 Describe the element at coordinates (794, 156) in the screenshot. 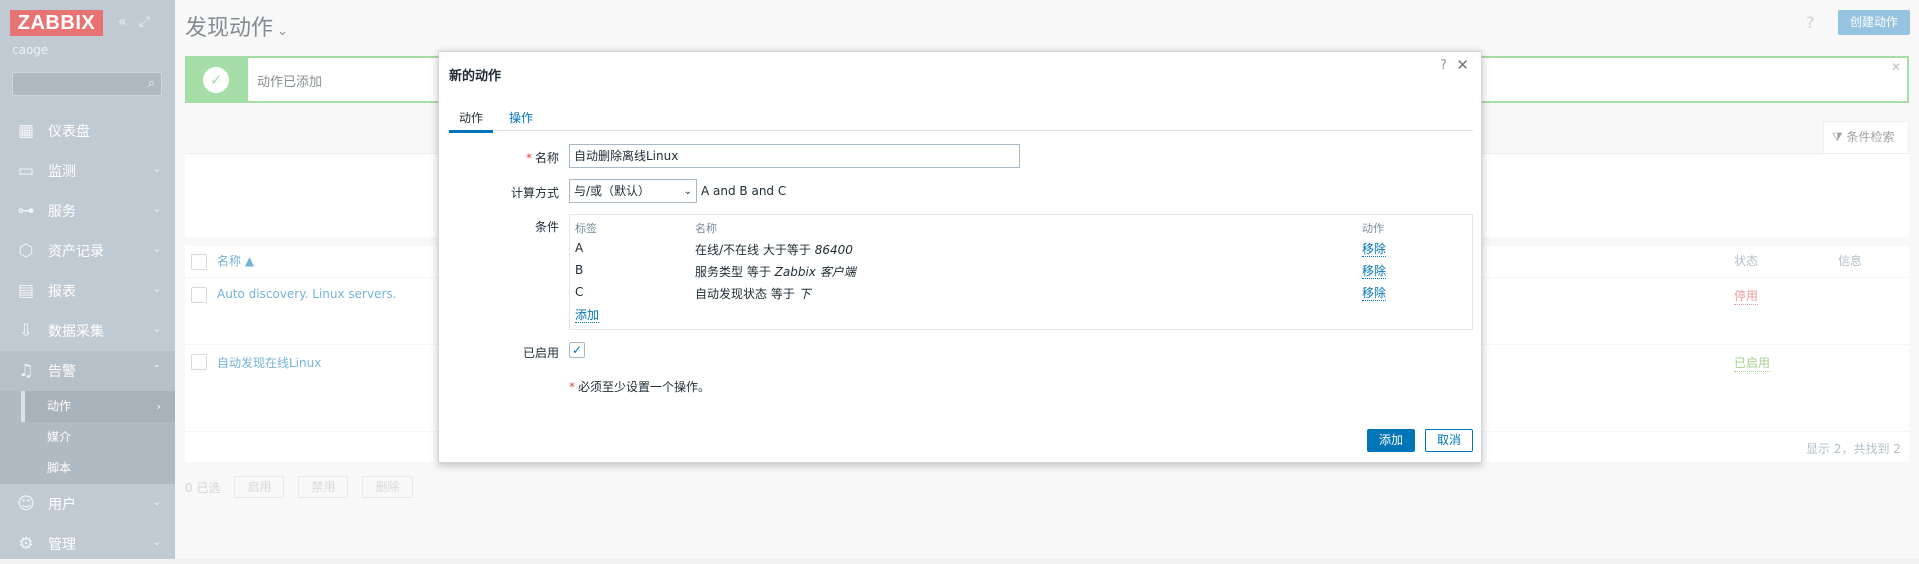

I see `name-field: 自动删除离线Linux` at that location.